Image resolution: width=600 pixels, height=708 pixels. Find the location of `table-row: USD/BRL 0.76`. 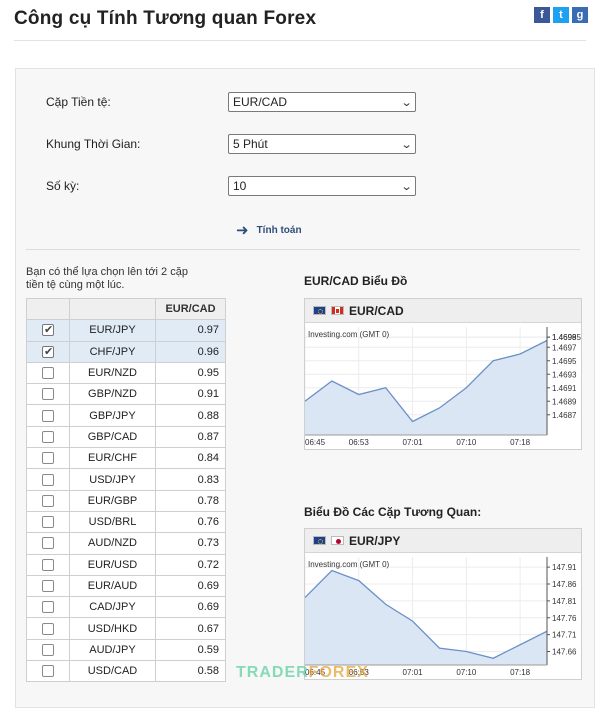

table-row: USD/BRL 0.76 is located at coordinates (126, 522).